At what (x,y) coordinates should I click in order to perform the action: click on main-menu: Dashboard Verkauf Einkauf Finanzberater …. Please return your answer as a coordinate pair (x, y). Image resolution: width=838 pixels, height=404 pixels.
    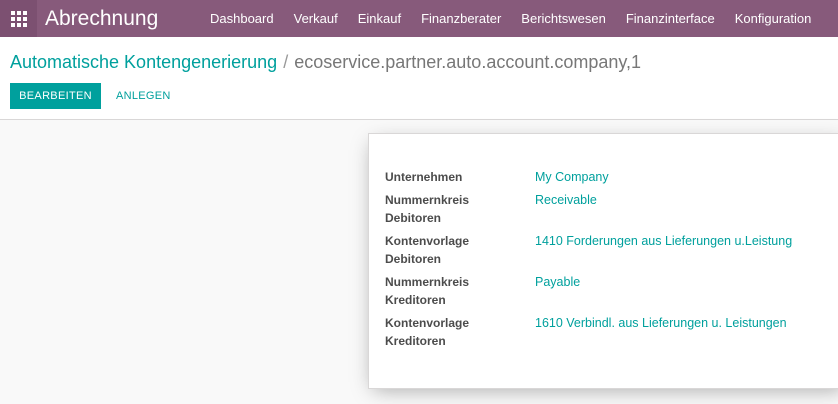
    Looking at the image, I should click on (510, 18).